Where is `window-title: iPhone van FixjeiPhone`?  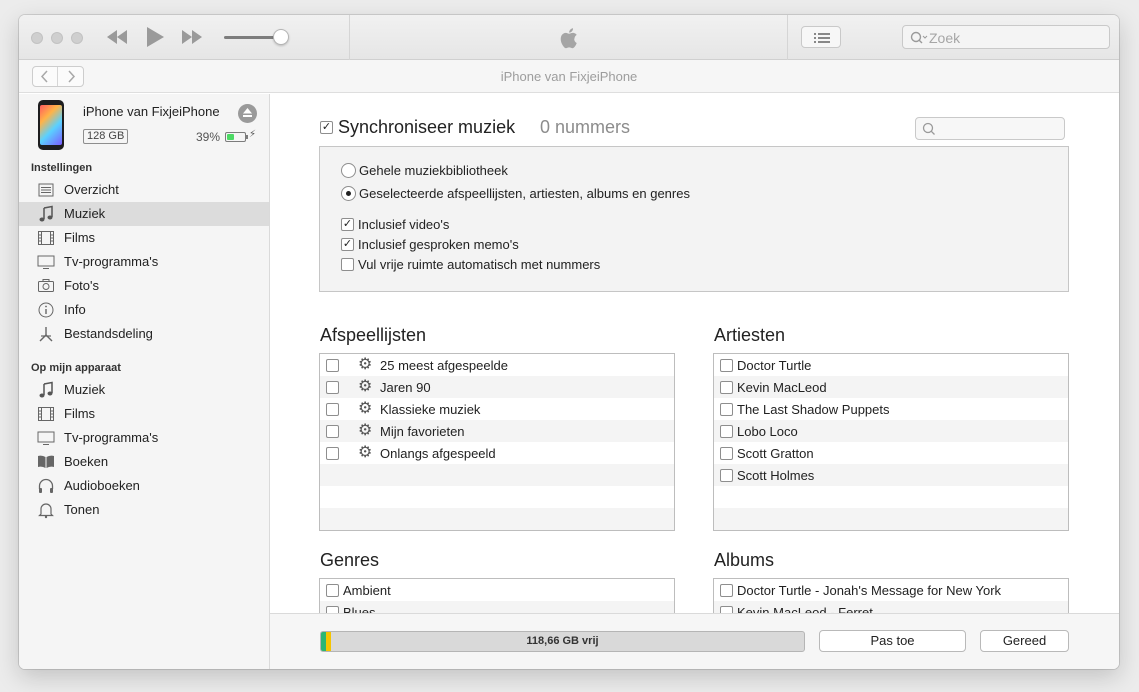 window-title: iPhone van FixjeiPhone is located at coordinates (569, 76).